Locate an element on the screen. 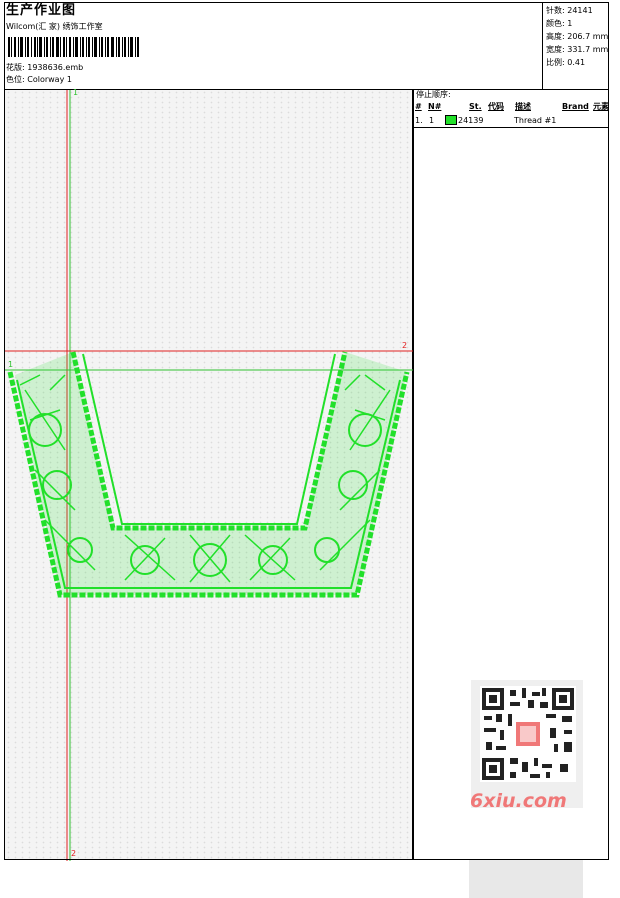 This screenshot has width=620, height=898. row-divider is located at coordinates (511, 127).